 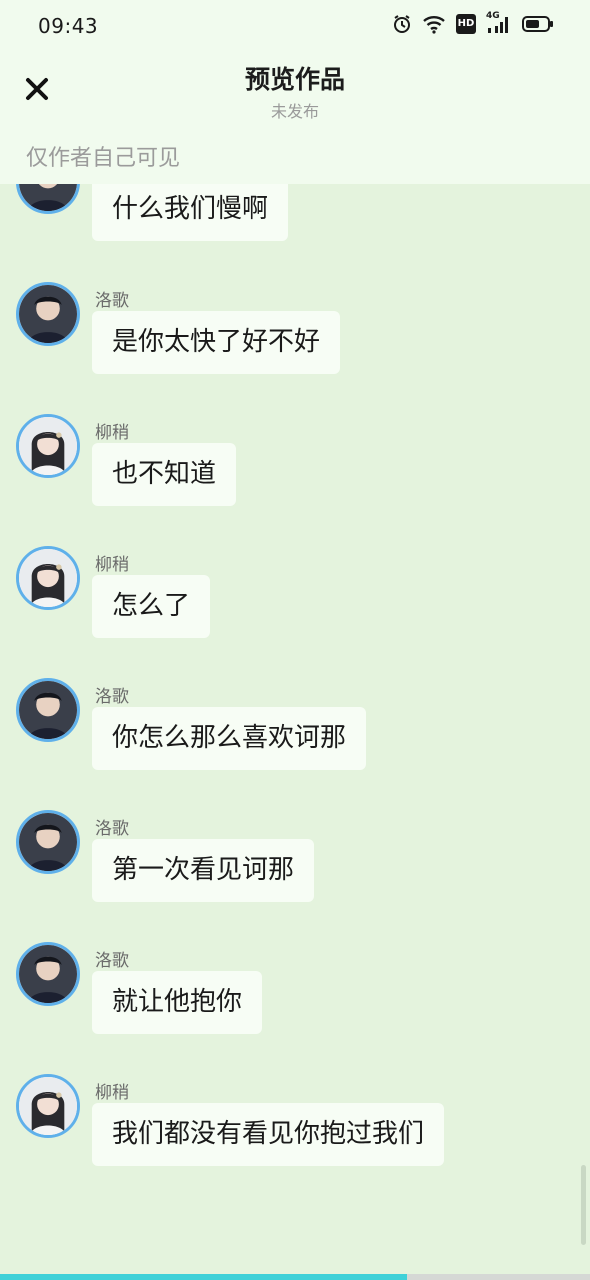 I want to click on publish-status: 未发布, so click(x=294, y=111).